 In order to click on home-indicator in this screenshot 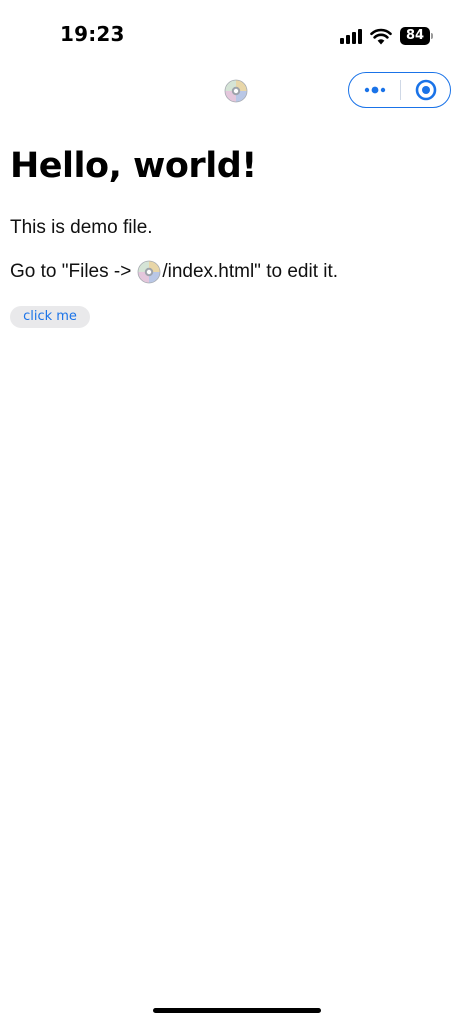, I will do `click(237, 1010)`.